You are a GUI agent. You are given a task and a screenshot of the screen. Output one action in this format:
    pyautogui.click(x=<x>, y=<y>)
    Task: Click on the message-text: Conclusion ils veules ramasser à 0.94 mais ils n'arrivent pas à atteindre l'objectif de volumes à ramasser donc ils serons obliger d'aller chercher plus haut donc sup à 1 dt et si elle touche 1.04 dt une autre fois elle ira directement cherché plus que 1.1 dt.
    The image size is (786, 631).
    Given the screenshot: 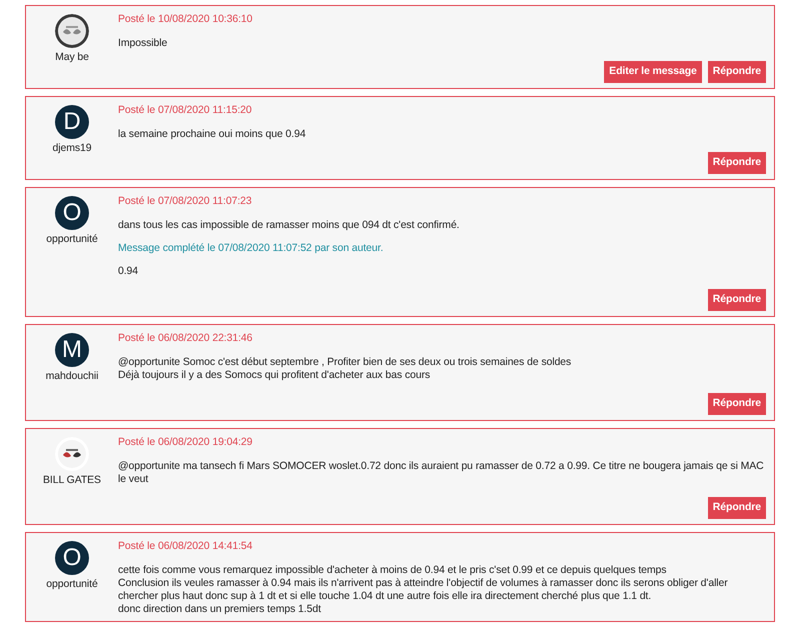 What is the action you would take?
    pyautogui.click(x=423, y=590)
    